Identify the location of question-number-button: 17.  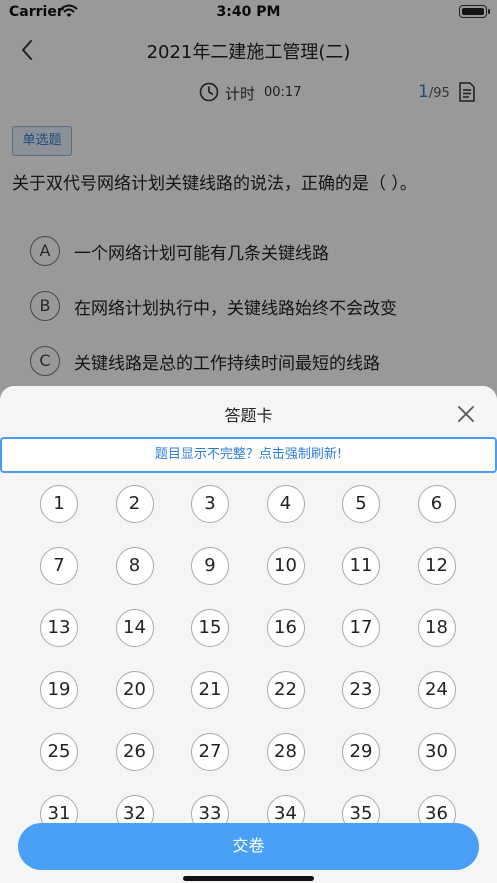
(361, 628).